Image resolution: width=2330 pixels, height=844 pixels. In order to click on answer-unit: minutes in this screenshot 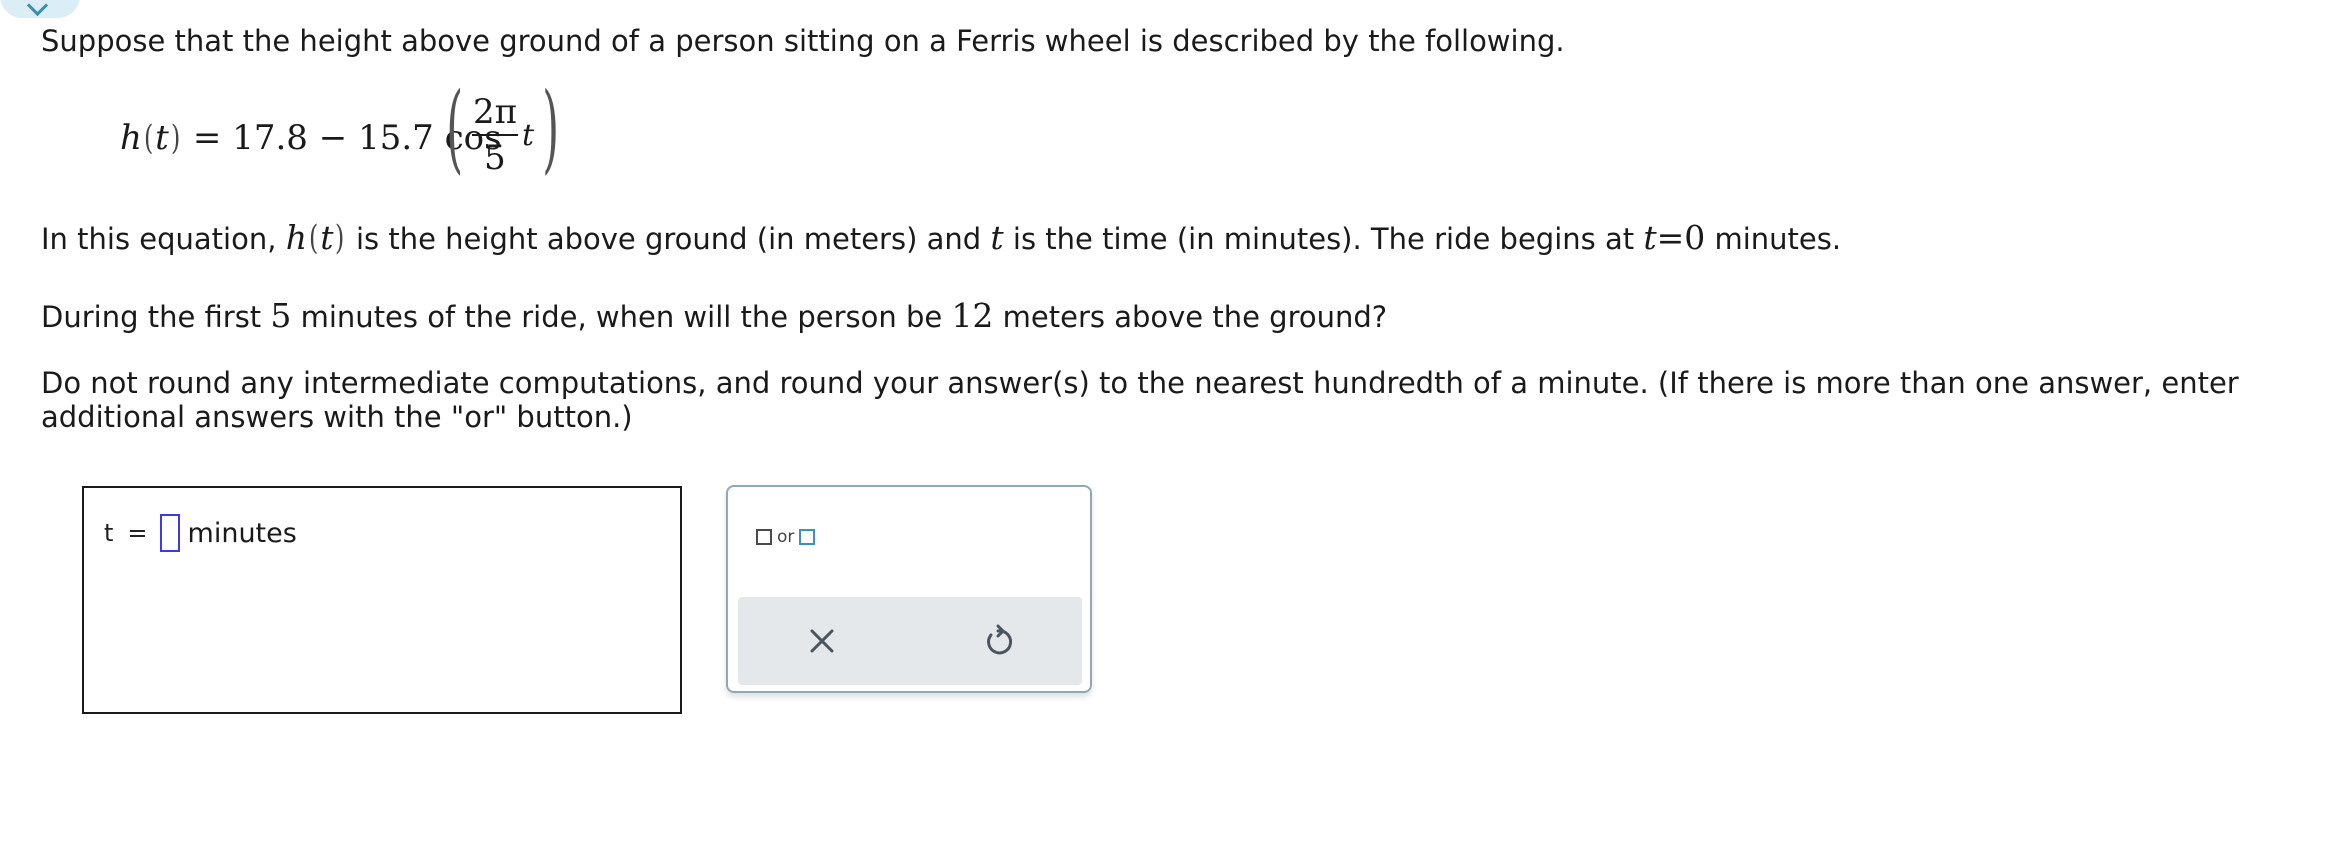, I will do `click(242, 533)`.